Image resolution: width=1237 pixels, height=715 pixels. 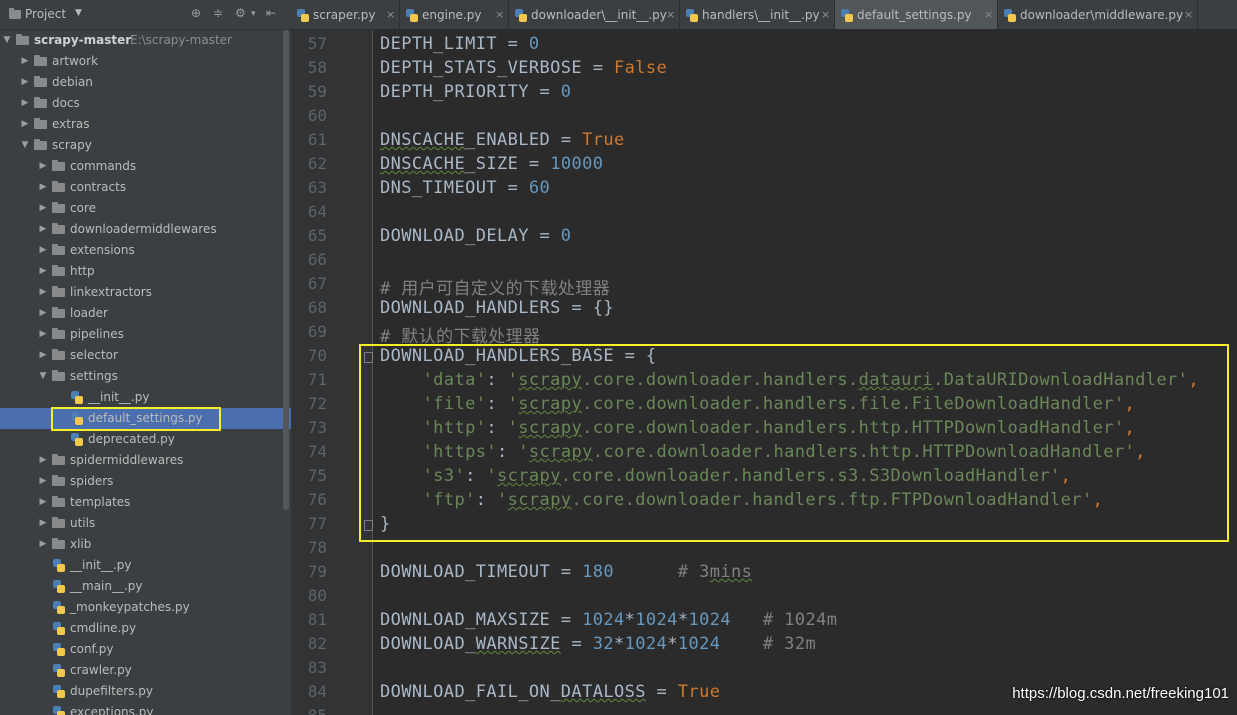 What do you see at coordinates (1098, 14) in the screenshot?
I see `editor-tab: downloader\middleware.py ×` at bounding box center [1098, 14].